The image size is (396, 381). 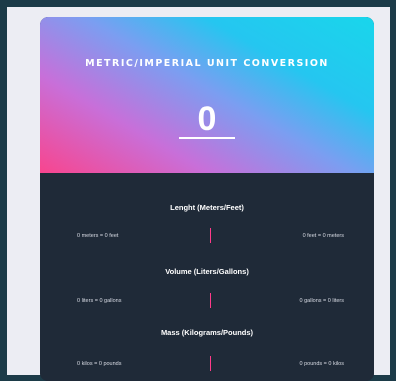 What do you see at coordinates (207, 332) in the screenshot?
I see `mass-heading: Mass (Kilograms/Pounds)` at bounding box center [207, 332].